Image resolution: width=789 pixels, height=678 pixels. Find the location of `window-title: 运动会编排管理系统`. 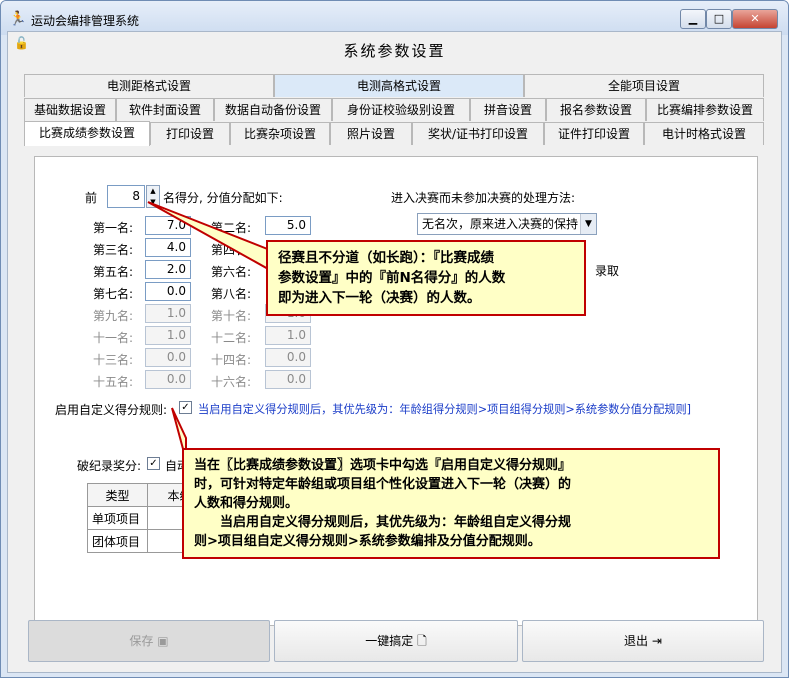

window-title: 运动会编排管理系统 is located at coordinates (85, 21).